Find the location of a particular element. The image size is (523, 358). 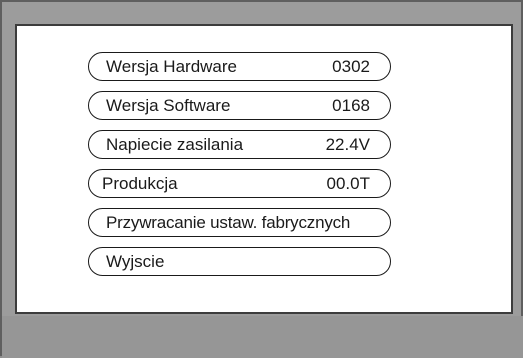

menu-item-label: Wersja Hardware is located at coordinates (172, 66).